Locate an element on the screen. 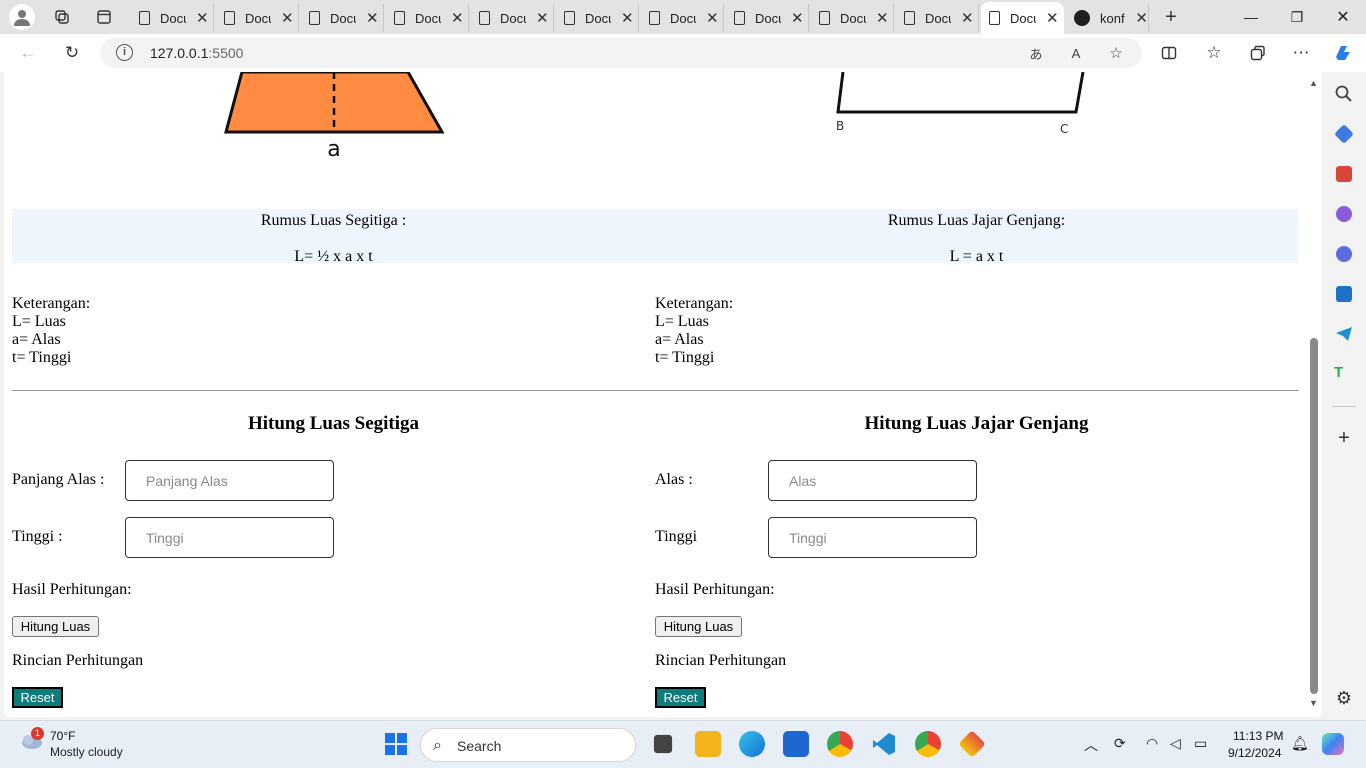 The height and width of the screenshot is (768, 1366). edge-browser-icon is located at coordinates (752, 744).